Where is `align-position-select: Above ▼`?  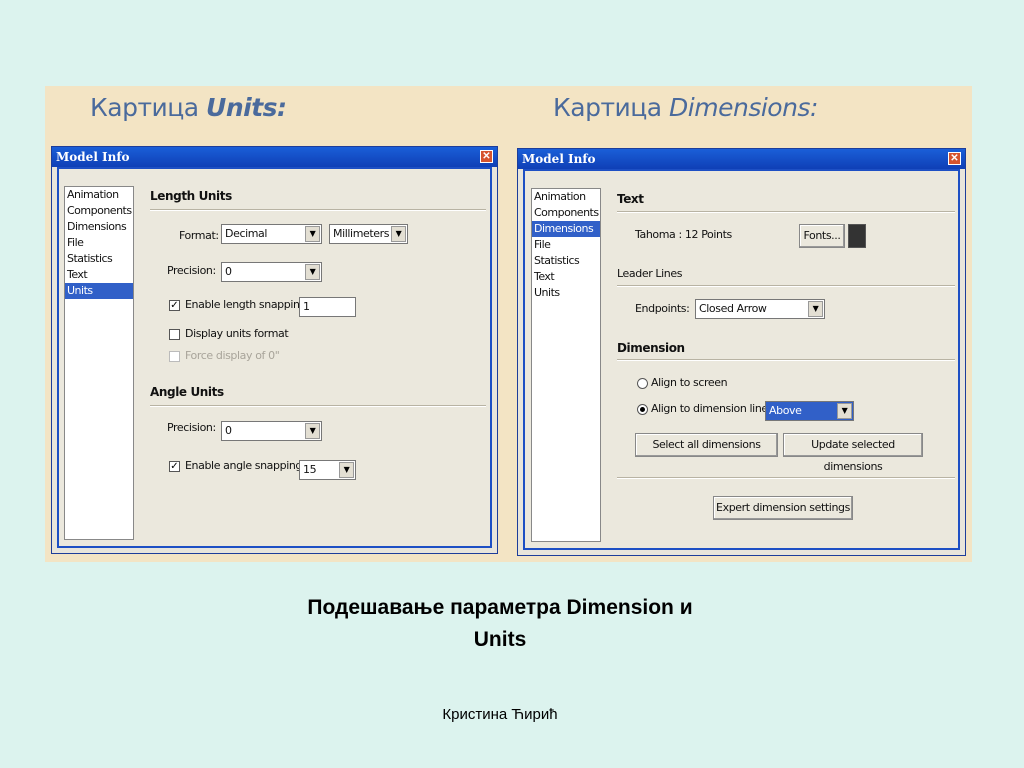 align-position-select: Above ▼ is located at coordinates (809, 411).